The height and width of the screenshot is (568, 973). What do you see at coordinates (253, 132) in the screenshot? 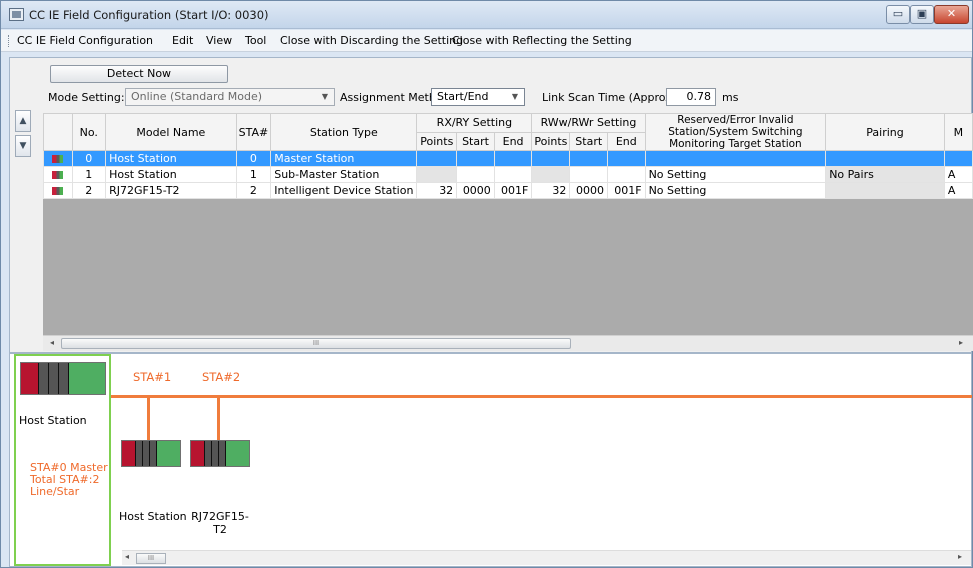
I see `header-sta: STA#` at bounding box center [253, 132].